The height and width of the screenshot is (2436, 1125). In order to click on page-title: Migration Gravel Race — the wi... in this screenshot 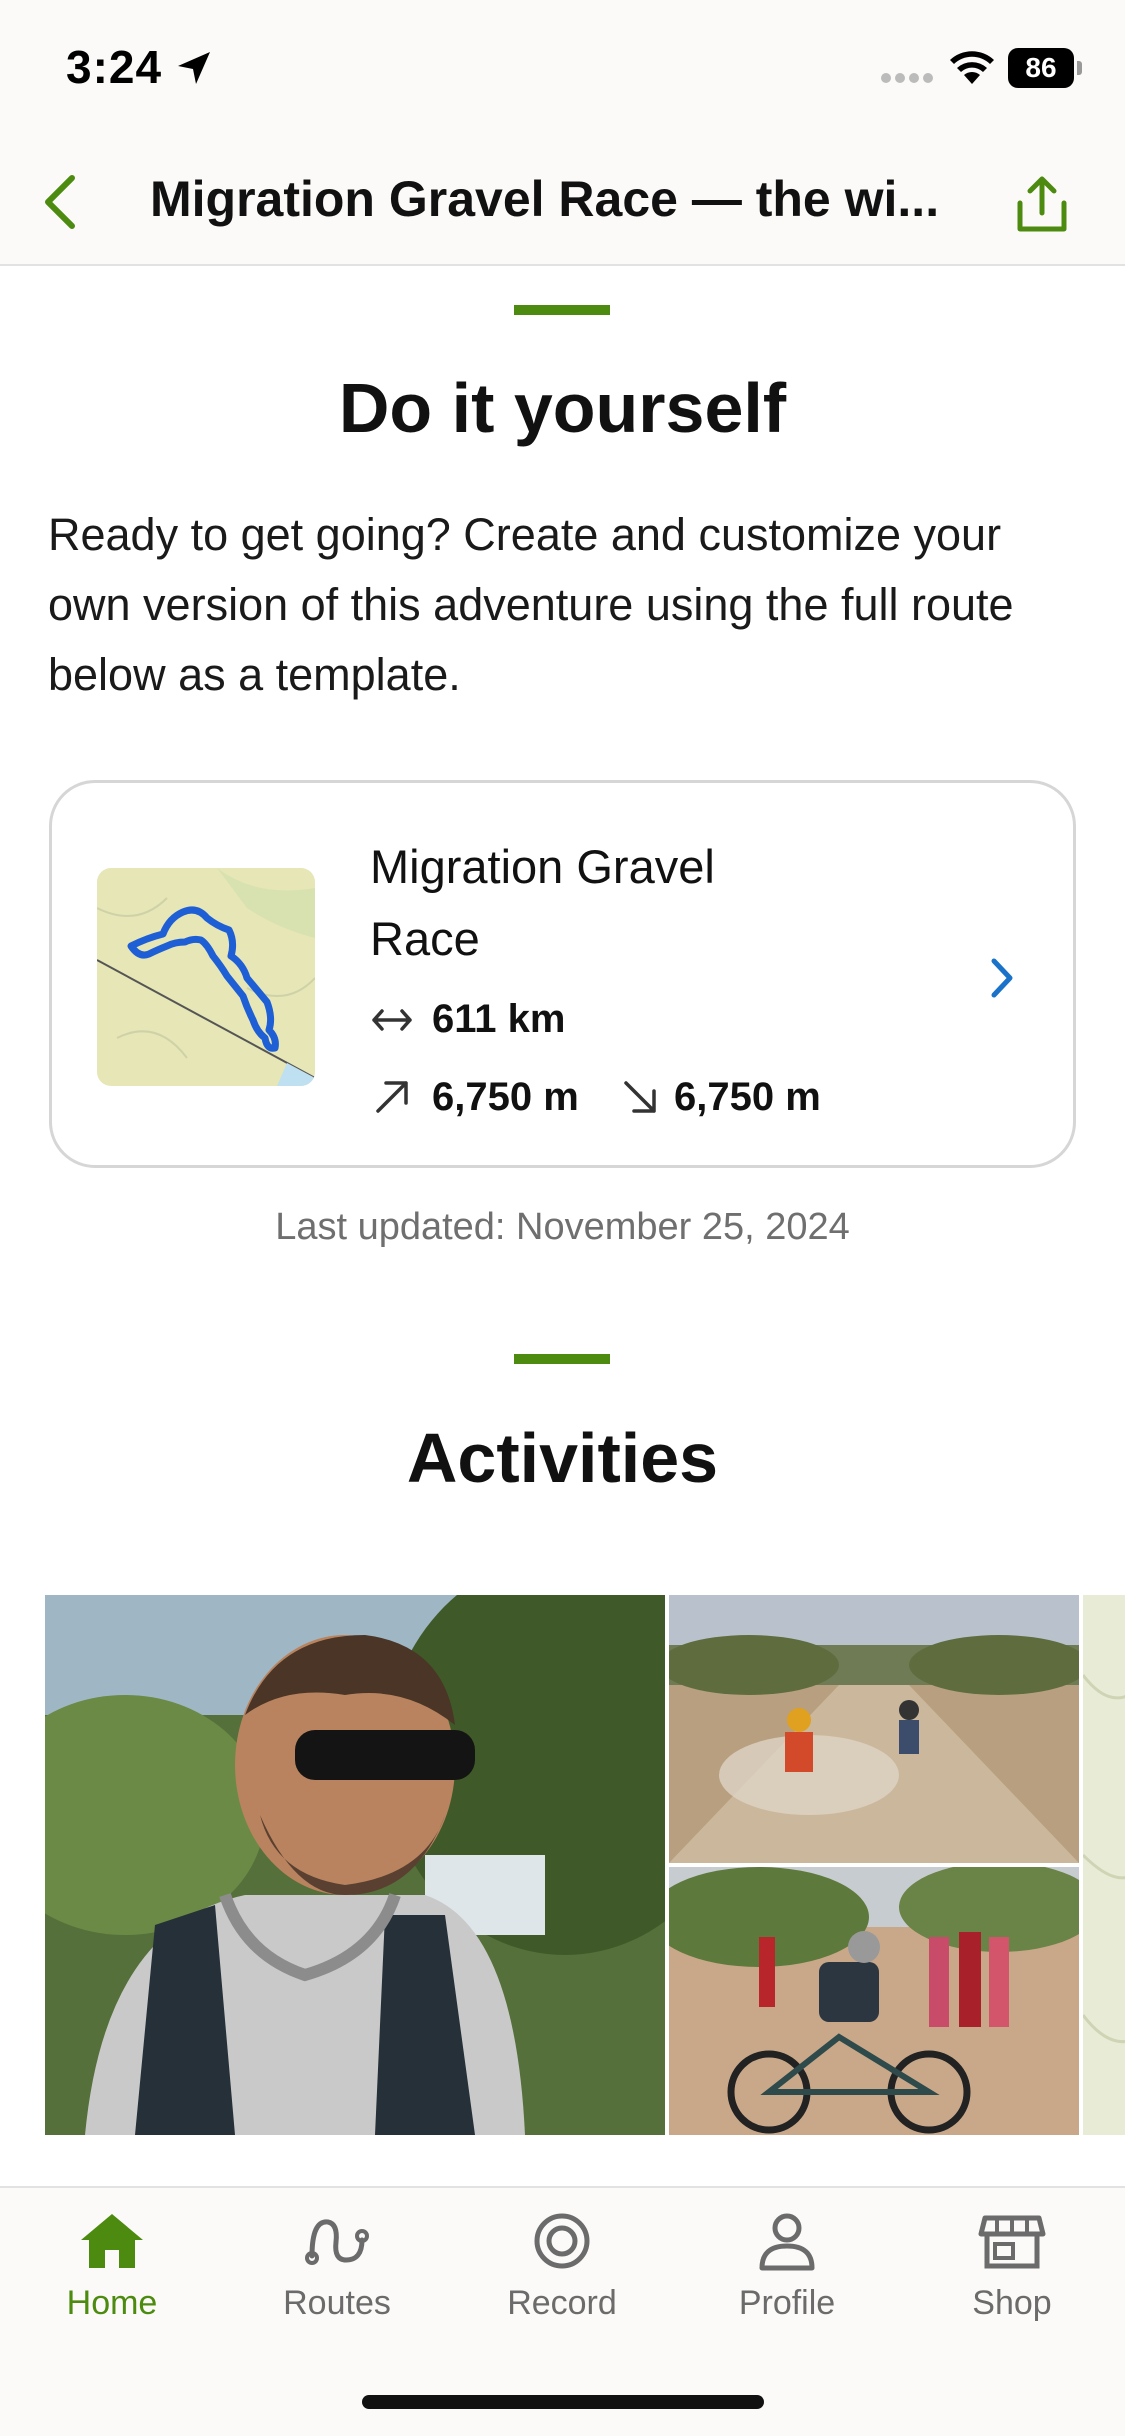, I will do `click(545, 199)`.